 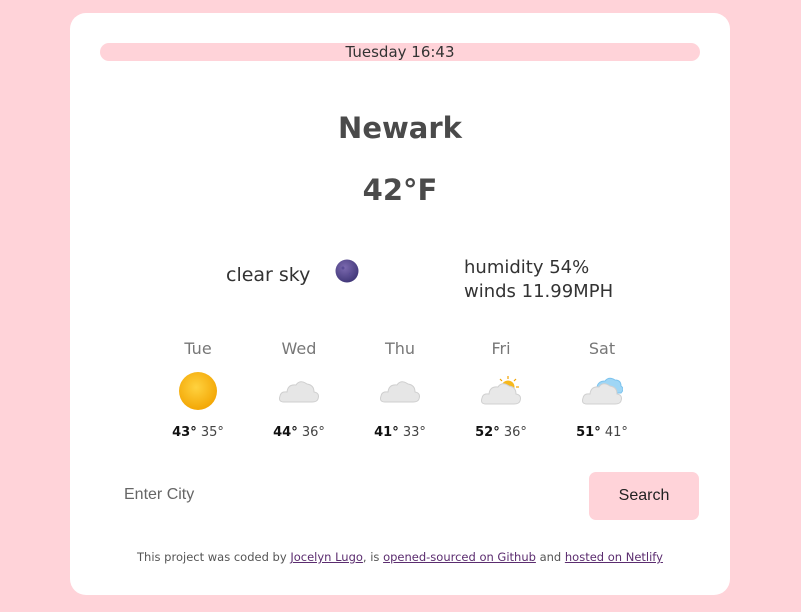 I want to click on partly-cloudy-icon, so click(x=501, y=390).